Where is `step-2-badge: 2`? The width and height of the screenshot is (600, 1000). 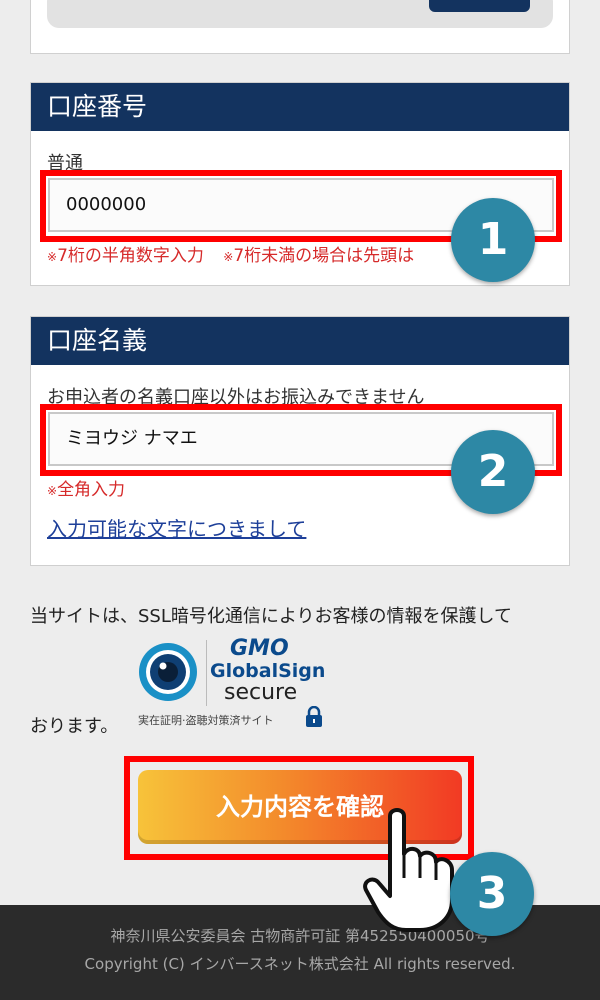
step-2-badge: 2 is located at coordinates (493, 472).